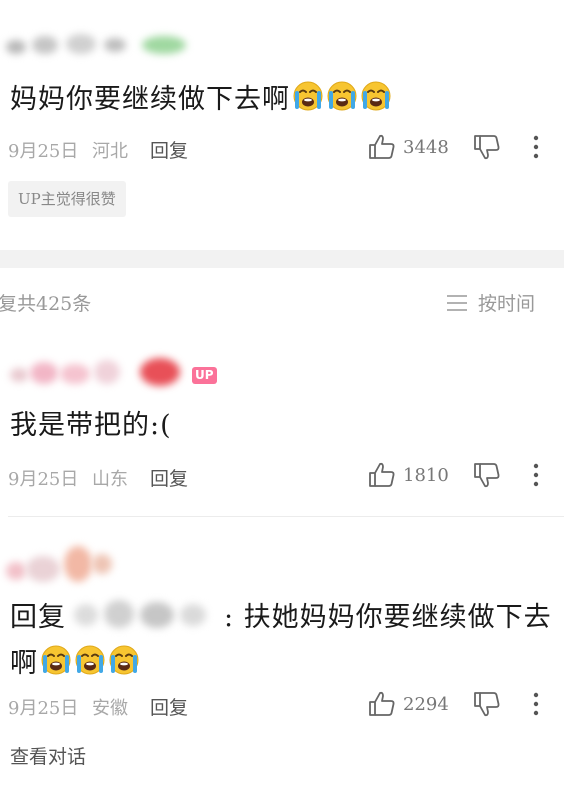  Describe the element at coordinates (286, 516) in the screenshot. I see `comment-divider` at that location.